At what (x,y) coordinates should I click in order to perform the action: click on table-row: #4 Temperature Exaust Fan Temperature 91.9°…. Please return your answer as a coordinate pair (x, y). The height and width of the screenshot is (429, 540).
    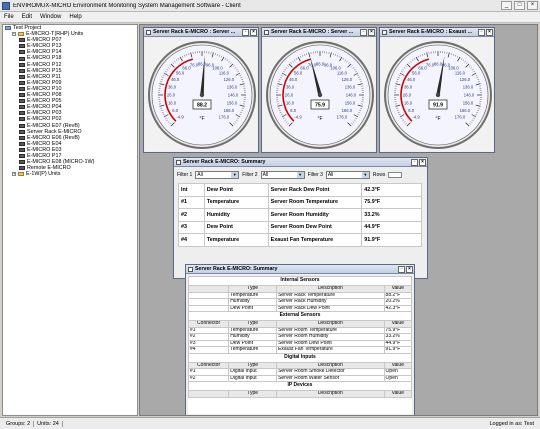
    Looking at the image, I should click on (300, 240).